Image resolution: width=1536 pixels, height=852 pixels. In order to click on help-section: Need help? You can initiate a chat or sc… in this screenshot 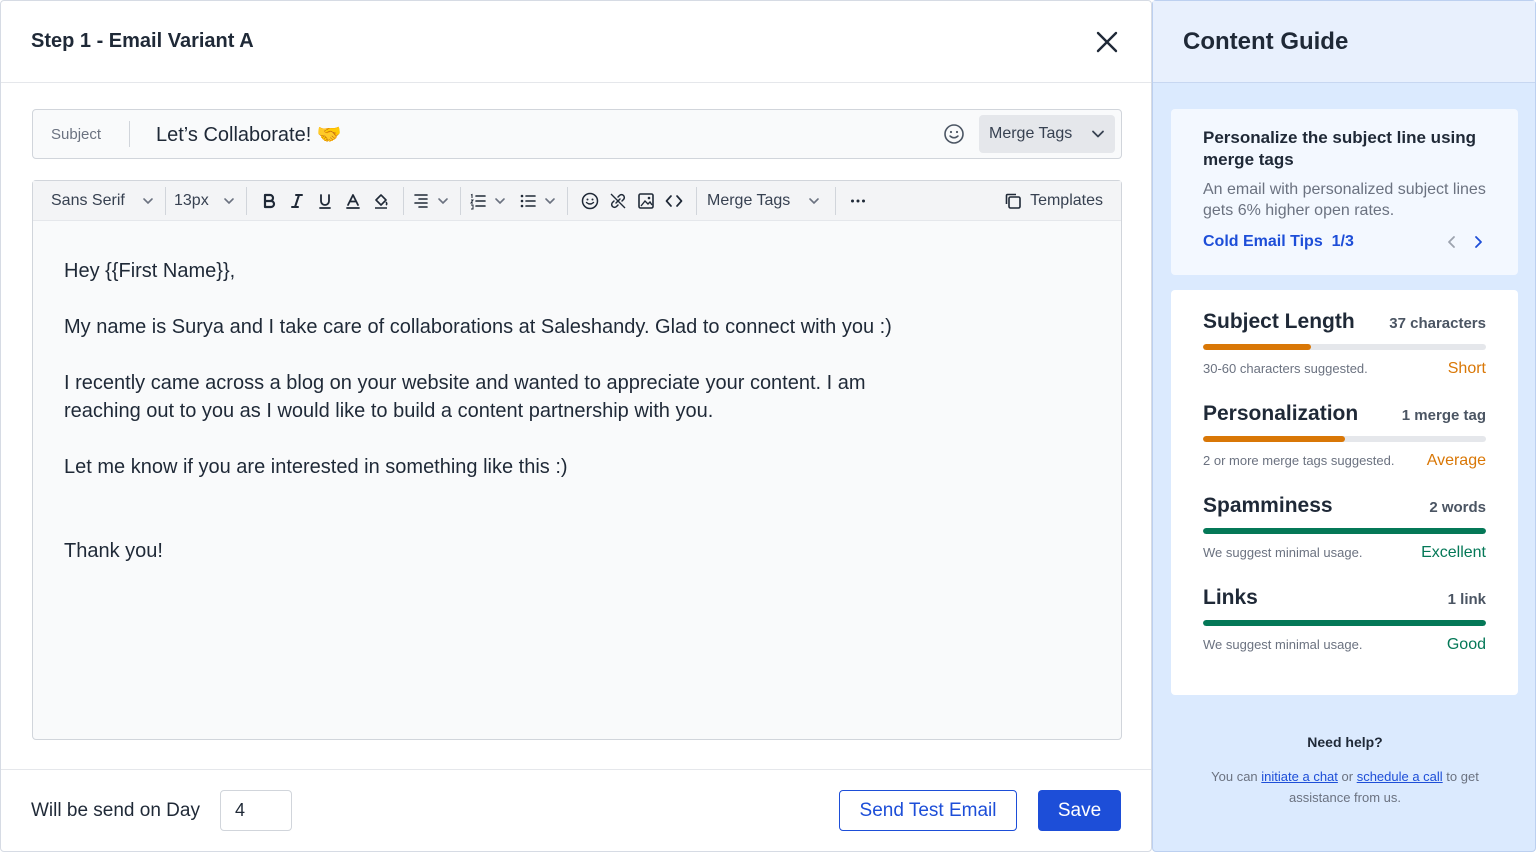, I will do `click(1344, 771)`.